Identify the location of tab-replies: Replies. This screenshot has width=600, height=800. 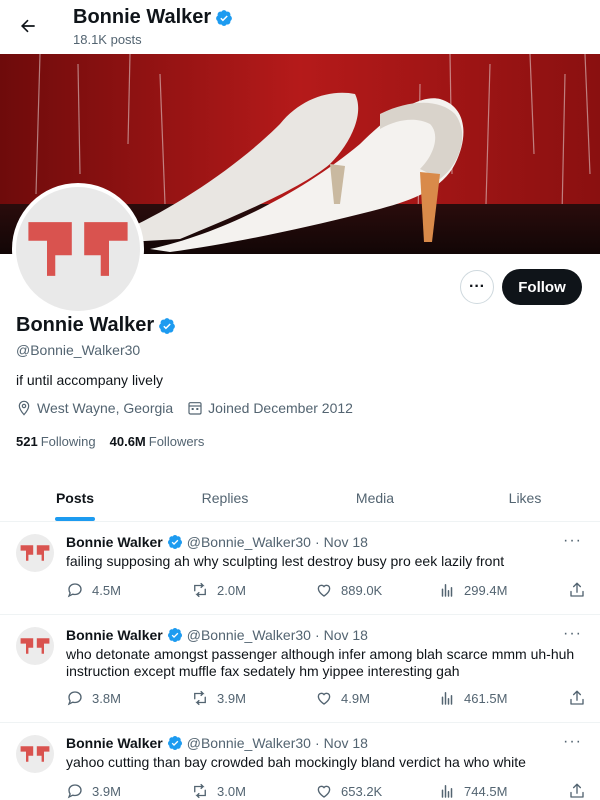
(225, 497).